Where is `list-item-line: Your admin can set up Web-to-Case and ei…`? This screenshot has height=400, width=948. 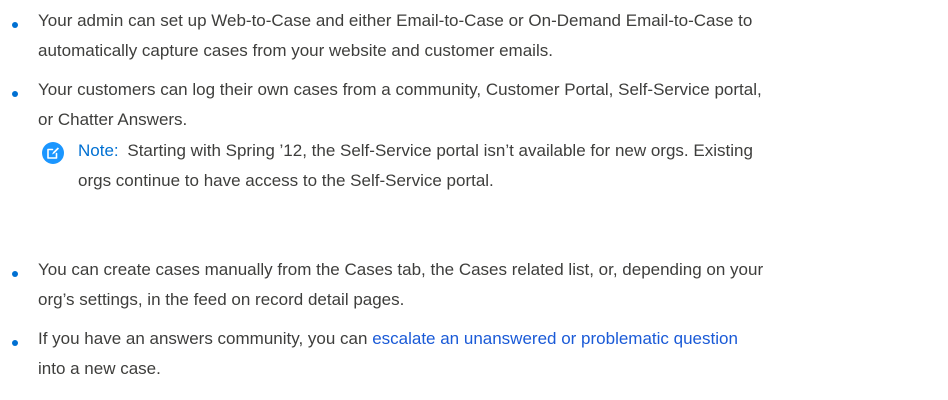
list-item-line: Your admin can set up Web-to-Case and ei… is located at coordinates (395, 20).